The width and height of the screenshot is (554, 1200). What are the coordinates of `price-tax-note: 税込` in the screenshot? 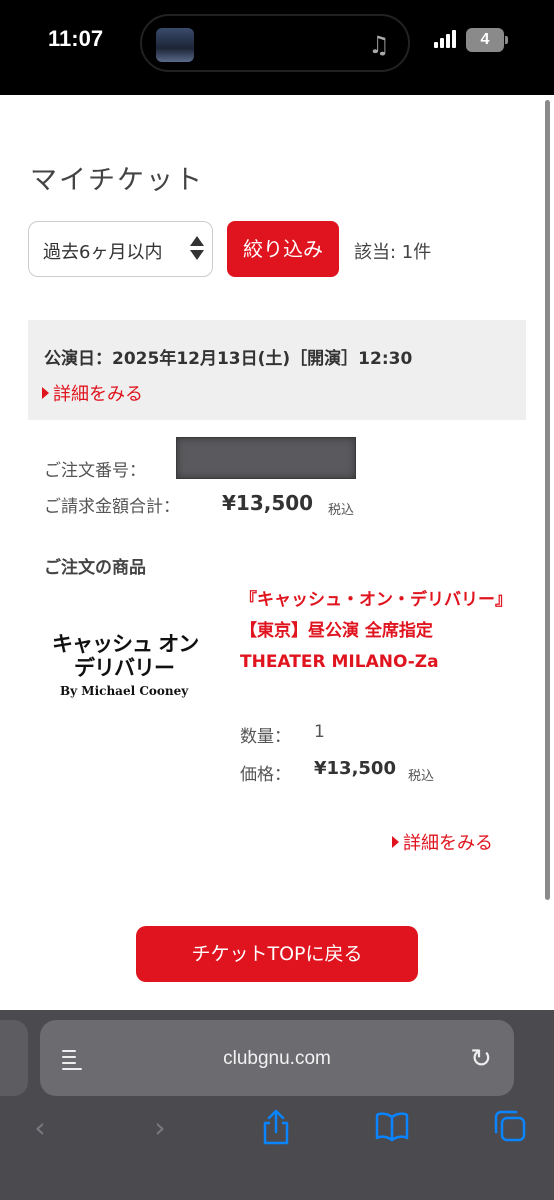 It's located at (421, 776).